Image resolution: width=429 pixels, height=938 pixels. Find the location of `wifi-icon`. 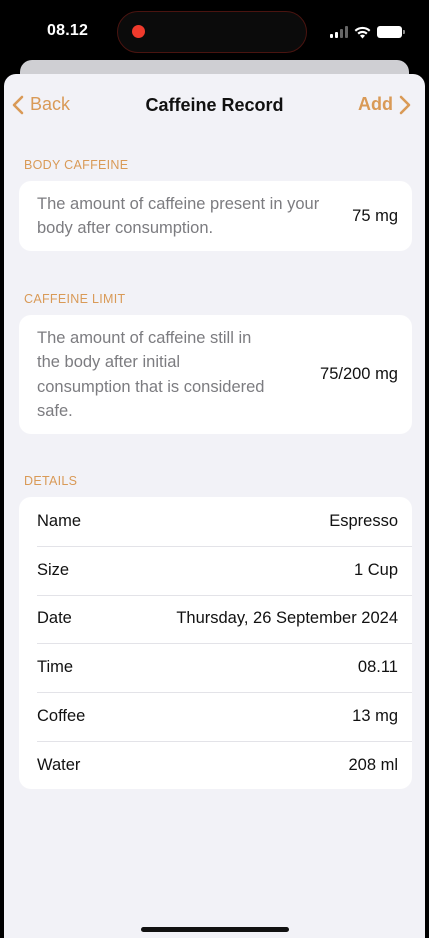

wifi-icon is located at coordinates (362, 32).